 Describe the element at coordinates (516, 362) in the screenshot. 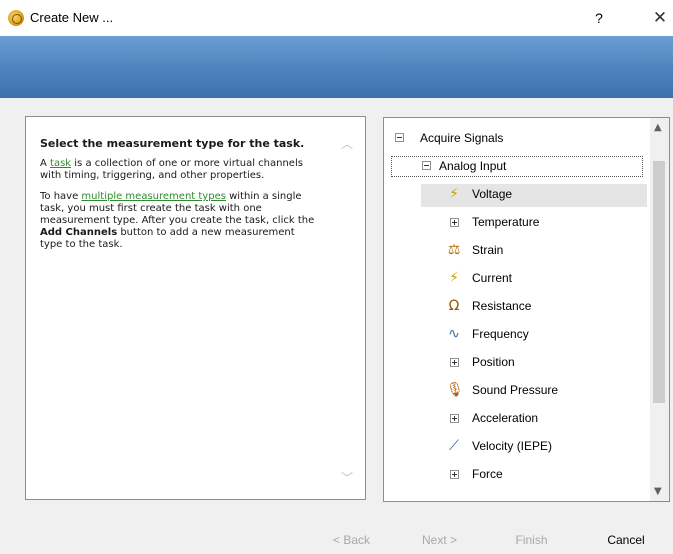

I see `tree-node-position: Position` at that location.